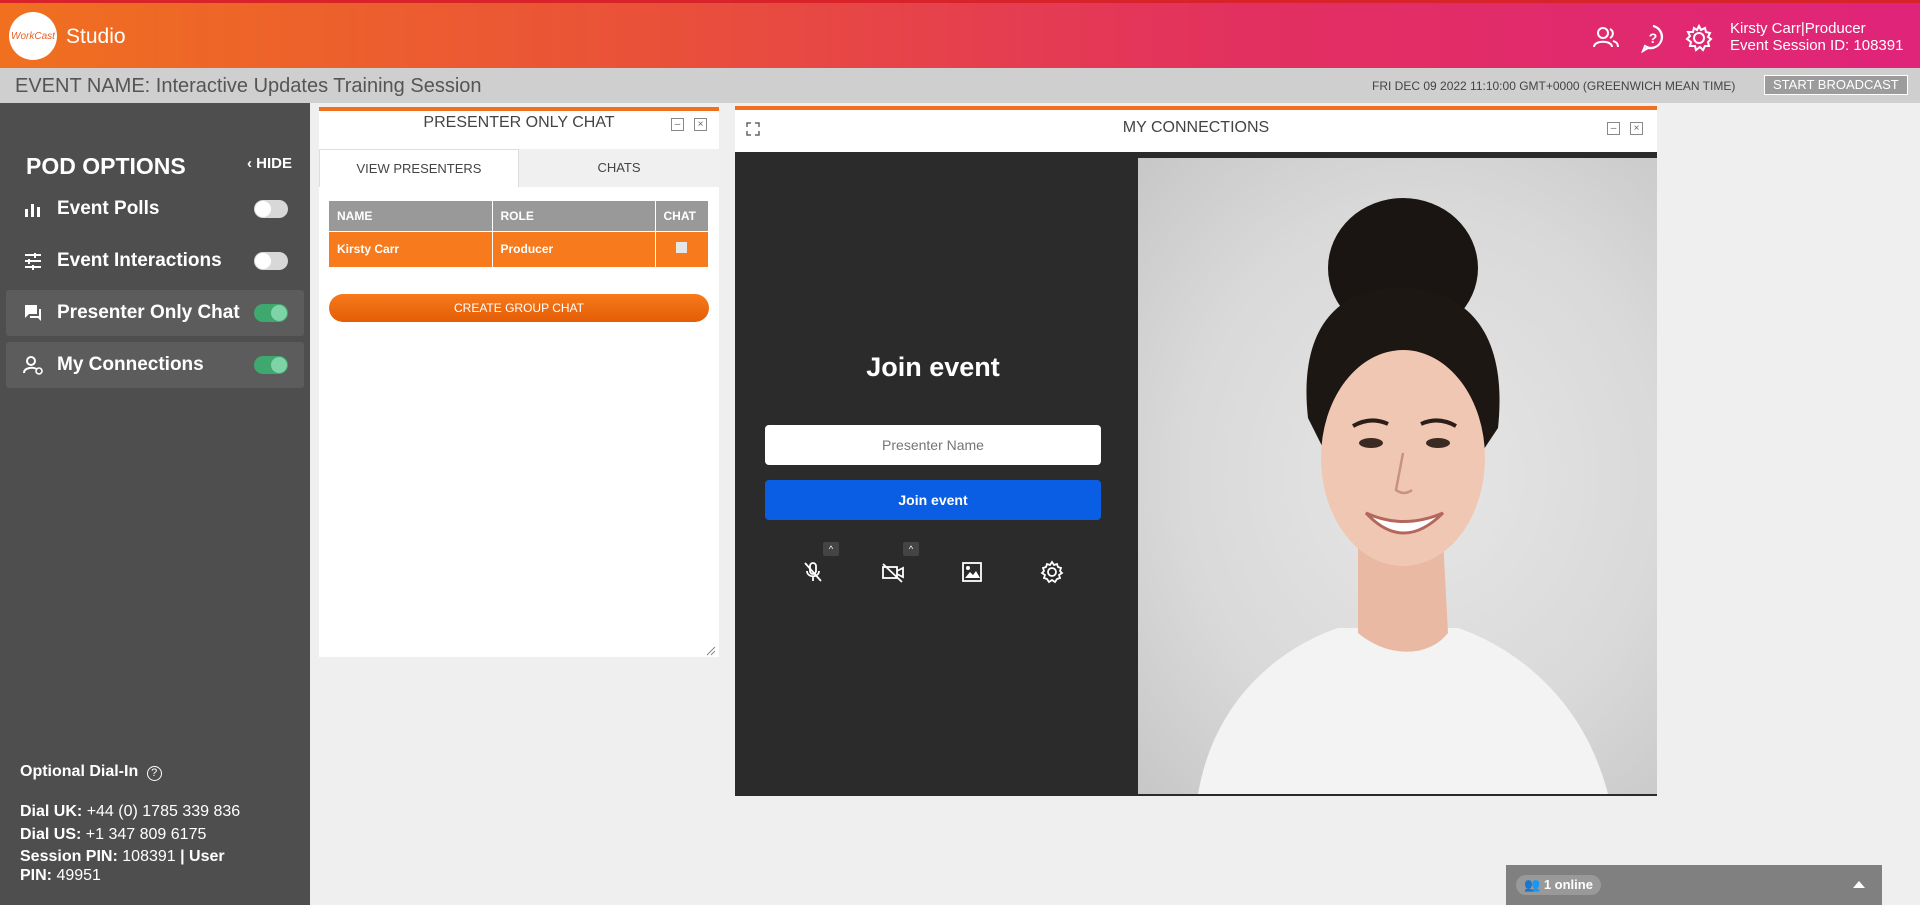  I want to click on pod-item-my-connections: My Connections, so click(155, 365).